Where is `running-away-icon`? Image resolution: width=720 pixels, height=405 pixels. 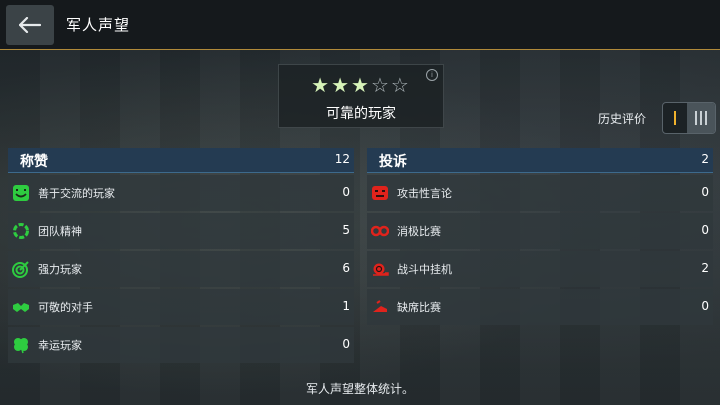 running-away-icon is located at coordinates (380, 307).